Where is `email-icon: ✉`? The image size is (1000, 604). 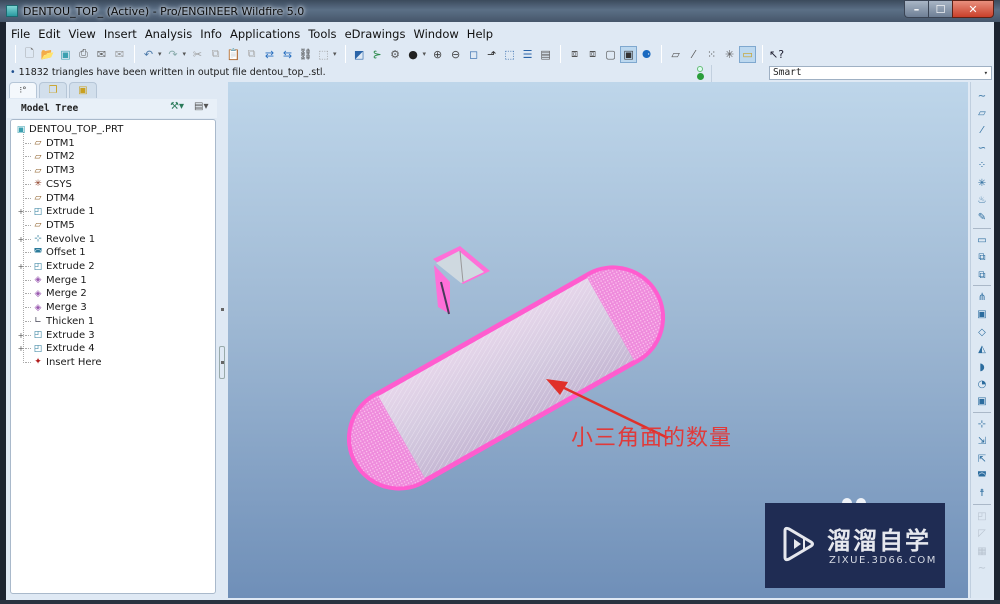 email-icon: ✉ is located at coordinates (101, 54).